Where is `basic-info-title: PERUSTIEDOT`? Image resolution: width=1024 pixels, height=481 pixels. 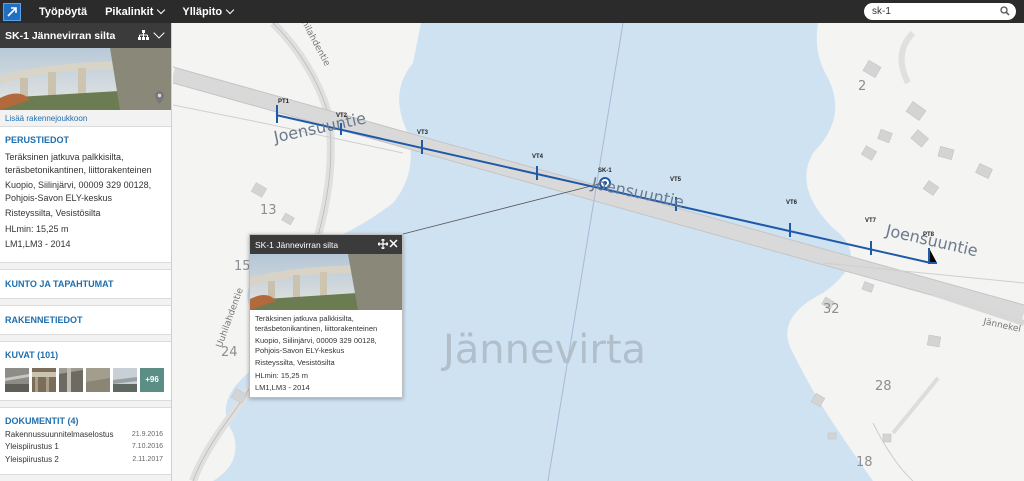 basic-info-title: PERUSTIEDOT is located at coordinates (85, 139).